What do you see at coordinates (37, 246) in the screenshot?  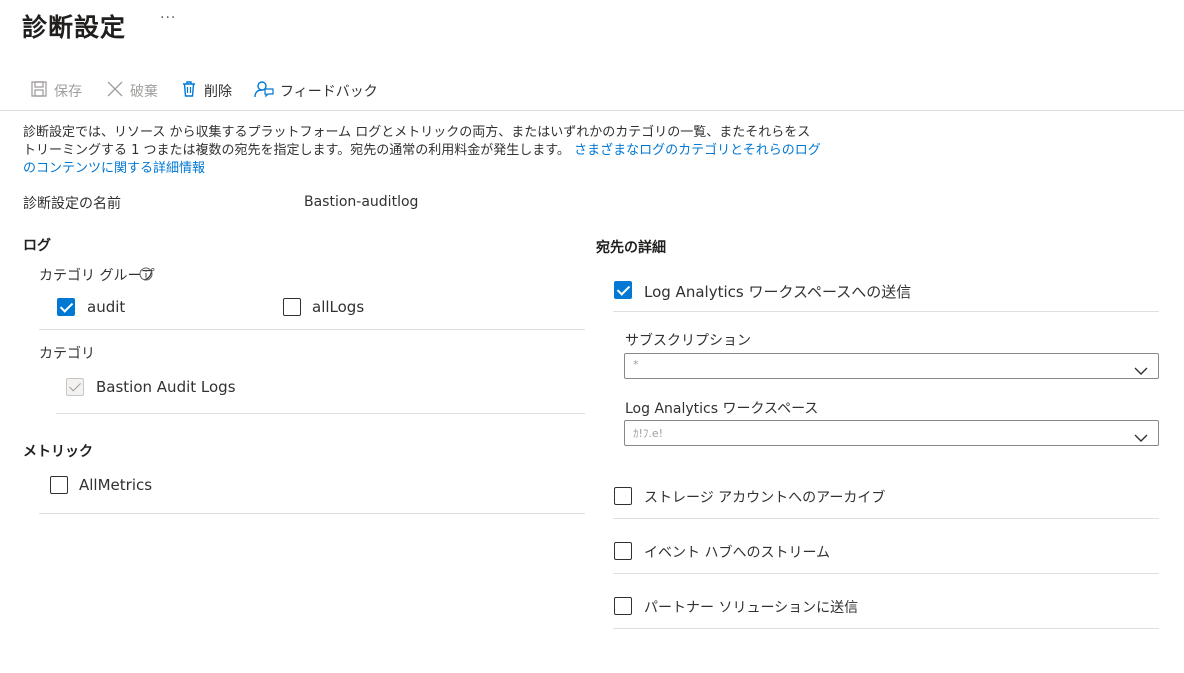 I see `logs-heading: ログ` at bounding box center [37, 246].